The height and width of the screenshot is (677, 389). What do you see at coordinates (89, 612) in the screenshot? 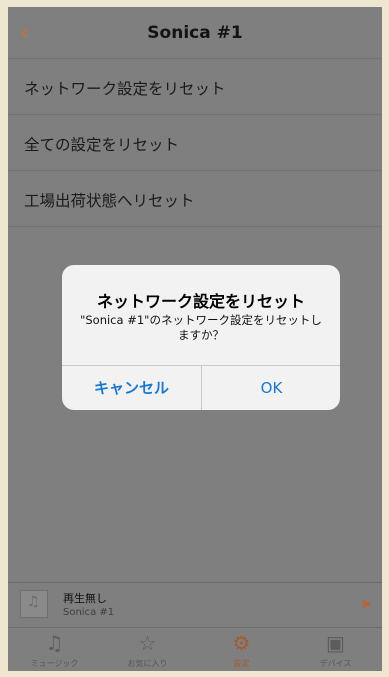
I see `player-subtitle: Sonica #1` at bounding box center [89, 612].